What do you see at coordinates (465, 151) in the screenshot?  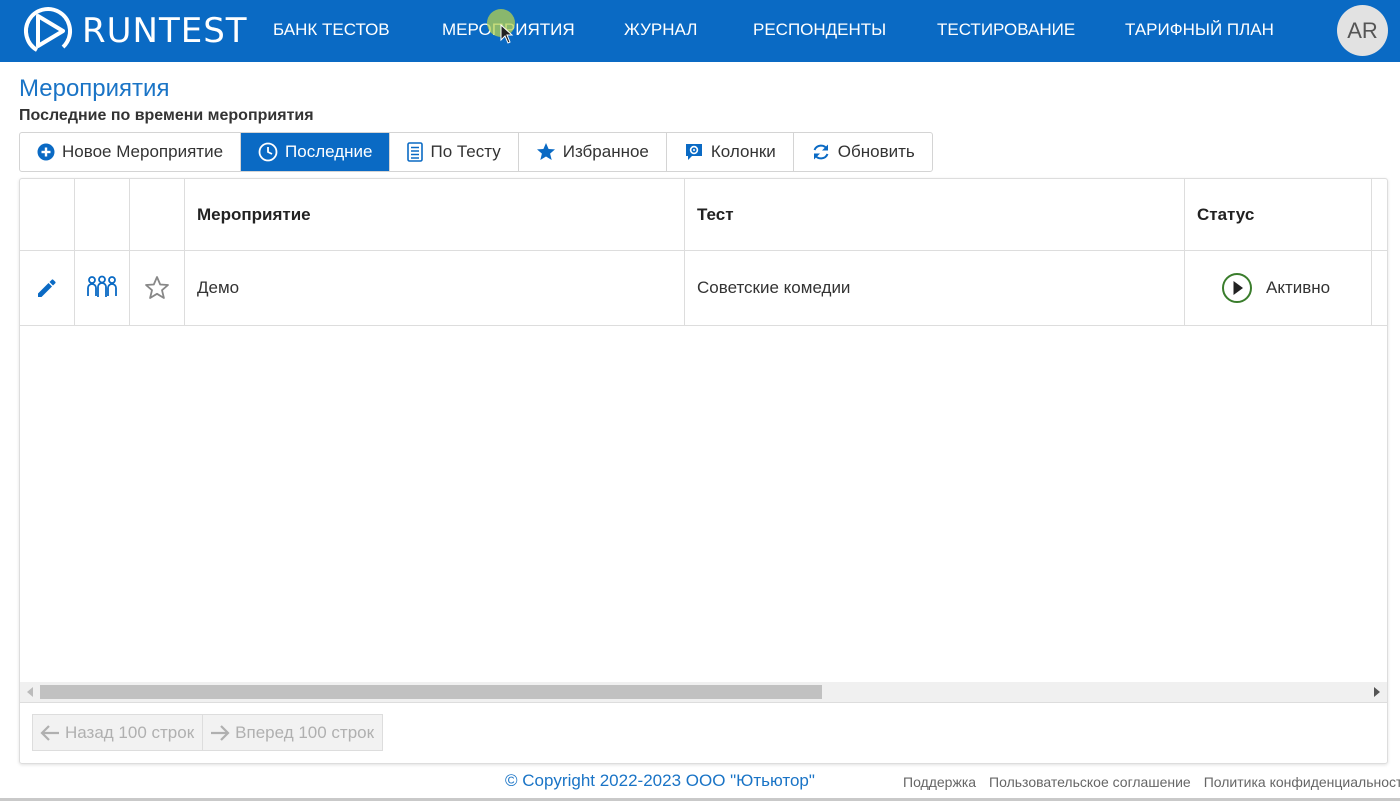 I see `by-test-label: По Тесту` at bounding box center [465, 151].